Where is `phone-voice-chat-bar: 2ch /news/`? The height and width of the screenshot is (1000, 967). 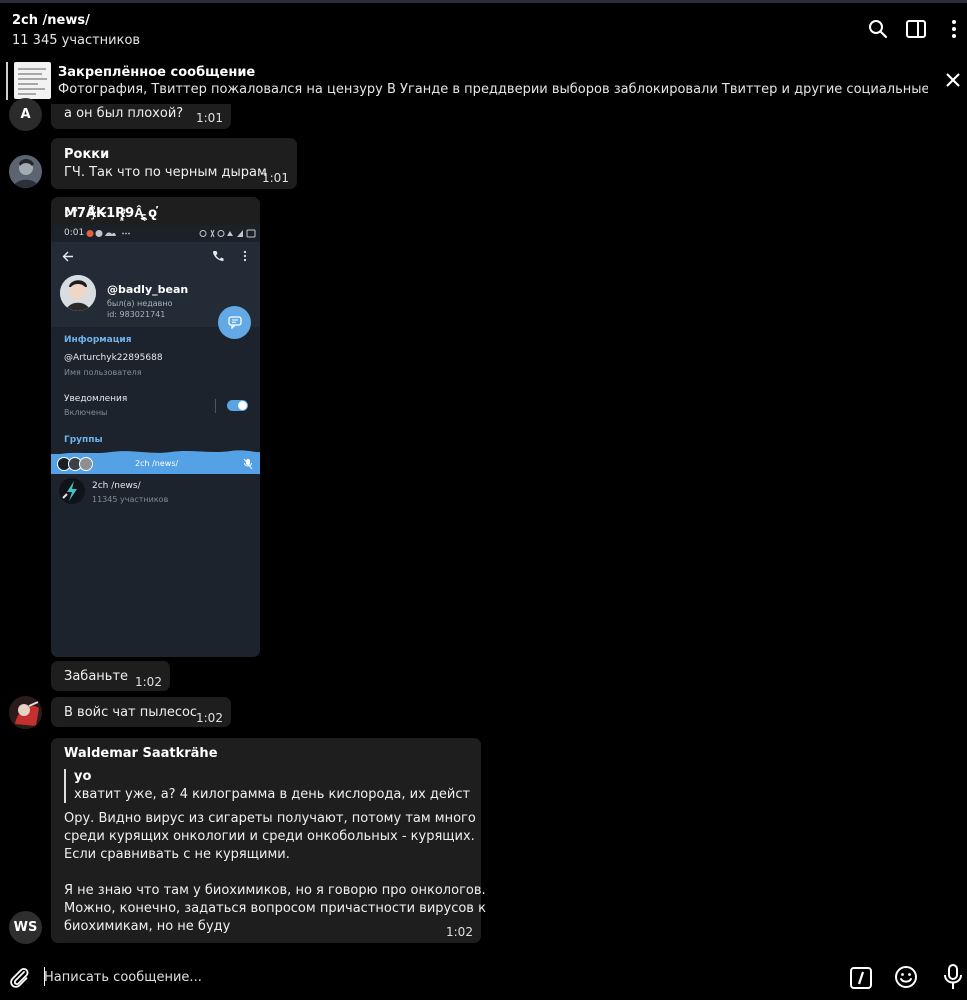 phone-voice-chat-bar: 2ch /news/ is located at coordinates (155, 464).